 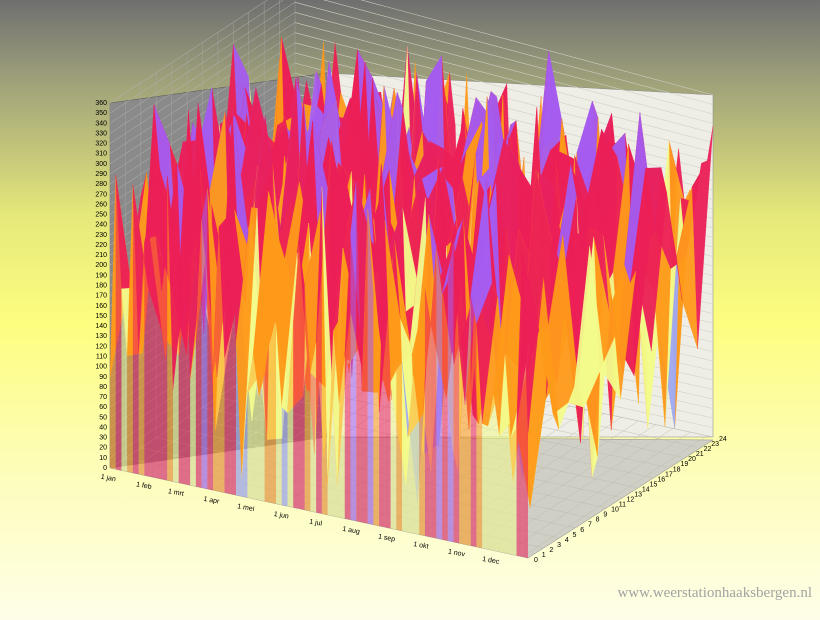 What do you see at coordinates (101, 296) in the screenshot?
I see `z-tick-label: 170` at bounding box center [101, 296].